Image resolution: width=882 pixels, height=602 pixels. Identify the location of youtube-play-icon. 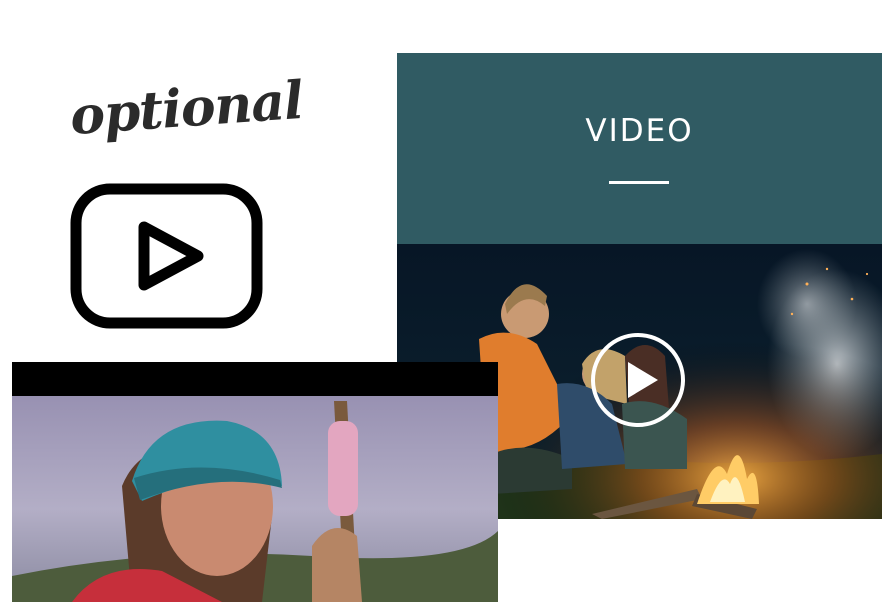
(166, 256).